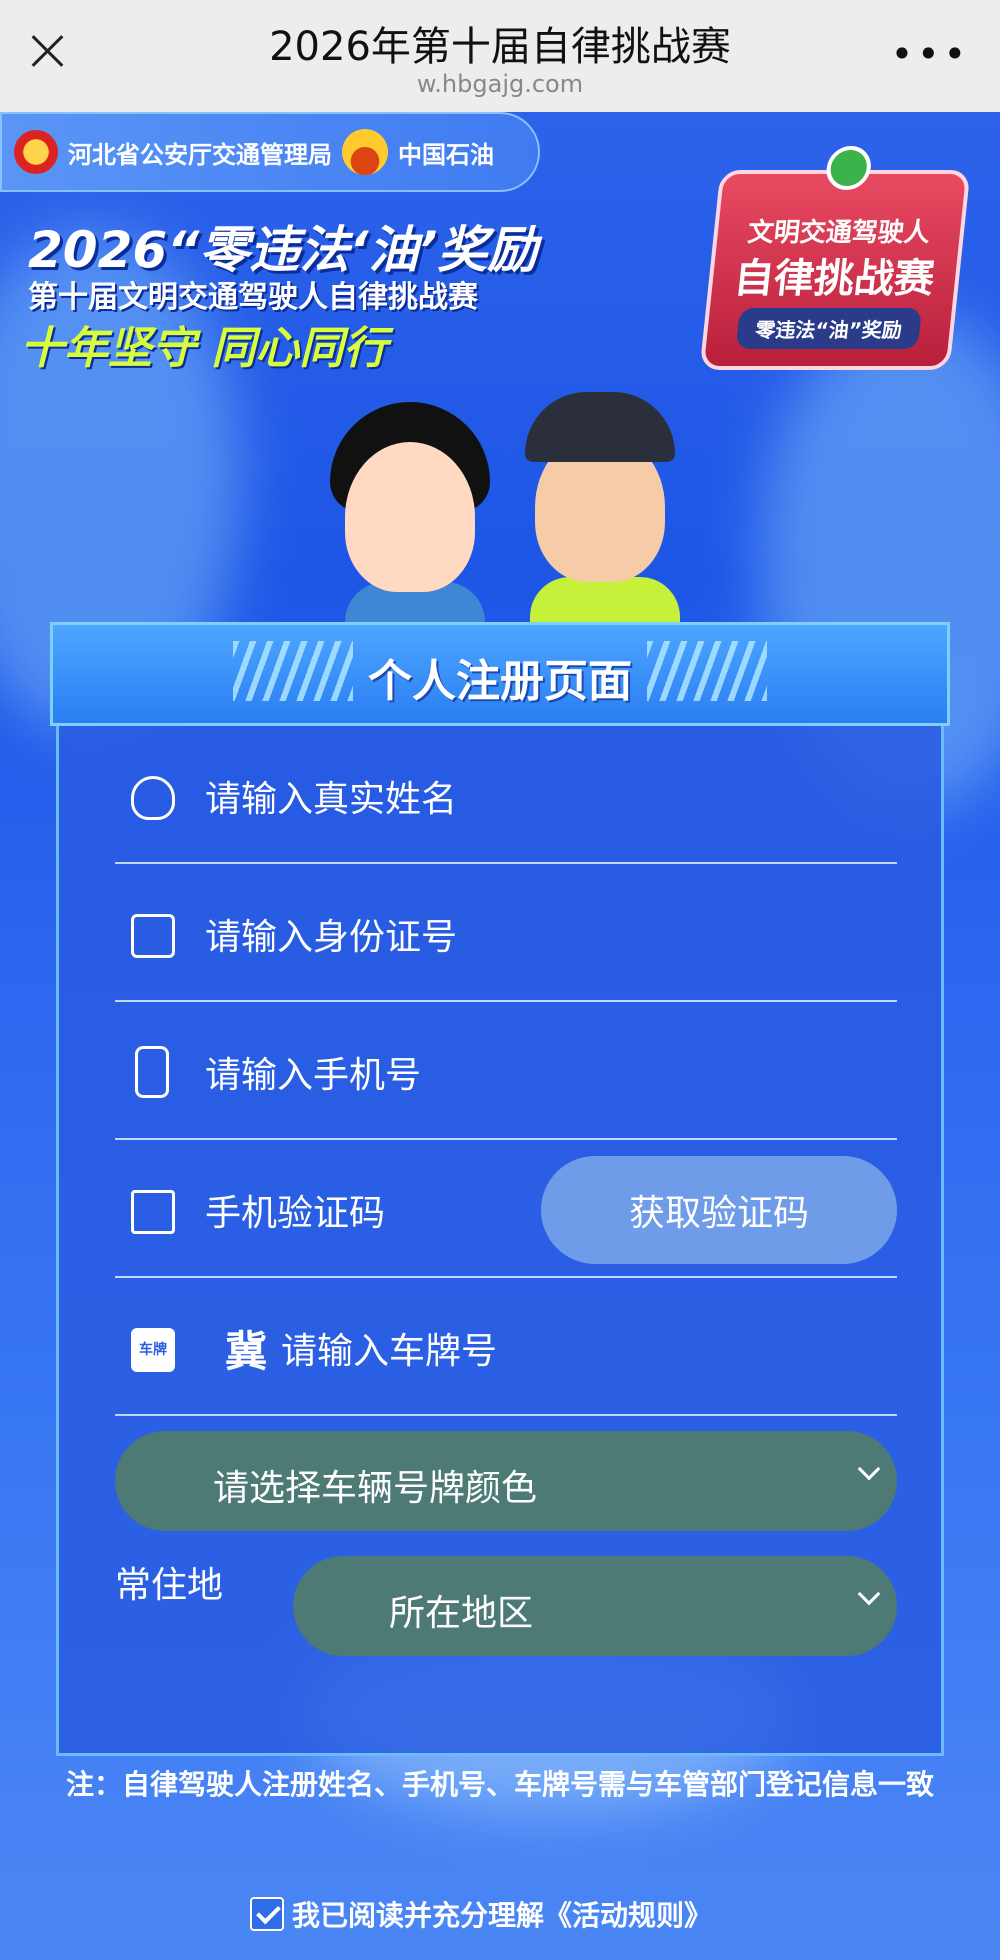 Image resolution: width=1000 pixels, height=1960 pixels. I want to click on plate-color-select: 请选择车辆号牌颜色, so click(506, 1481).